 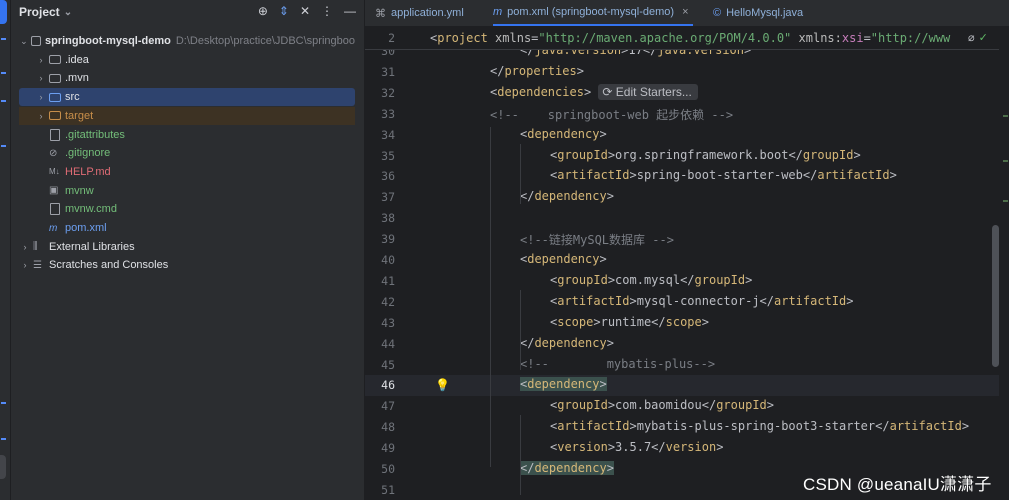 What do you see at coordinates (388, 218) in the screenshot?
I see `line-number: 38` at bounding box center [388, 218].